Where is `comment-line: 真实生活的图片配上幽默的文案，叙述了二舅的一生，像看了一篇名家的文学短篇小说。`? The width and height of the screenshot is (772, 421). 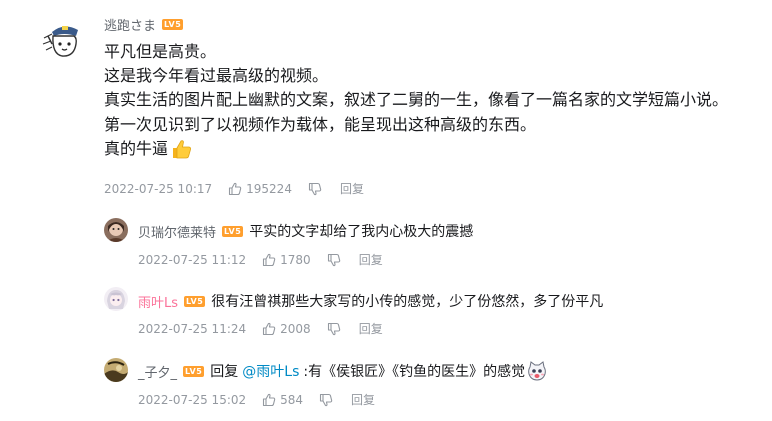 comment-line: 真实生活的图片配上幽默的文案，叙述了二舅的一生，像看了一篇名家的文学短篇小说。 is located at coordinates (416, 100).